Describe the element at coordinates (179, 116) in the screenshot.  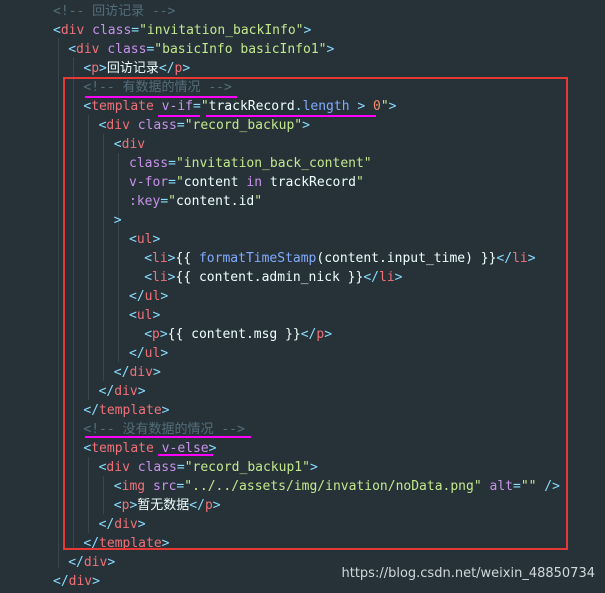
I see `vif-underline` at that location.